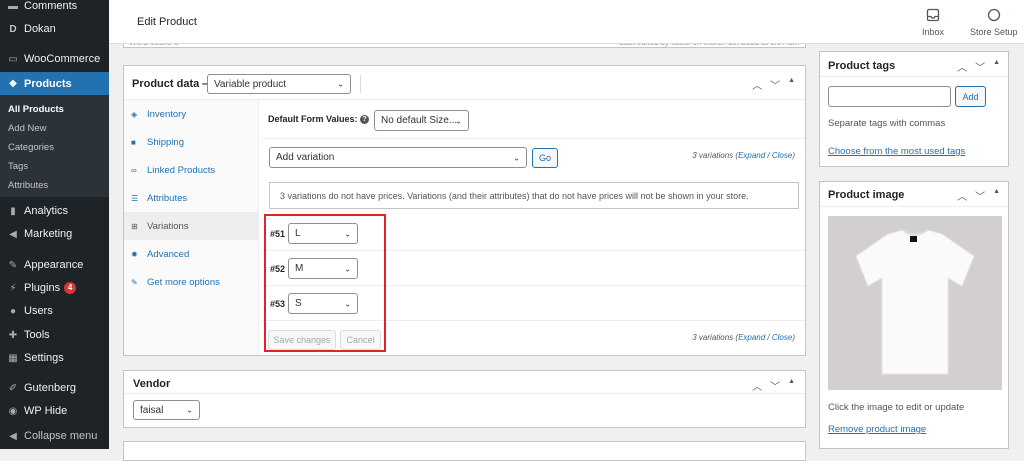 The image size is (1024, 461). Describe the element at coordinates (191, 142) in the screenshot. I see `tab-shipping: ■ Shipping` at that location.